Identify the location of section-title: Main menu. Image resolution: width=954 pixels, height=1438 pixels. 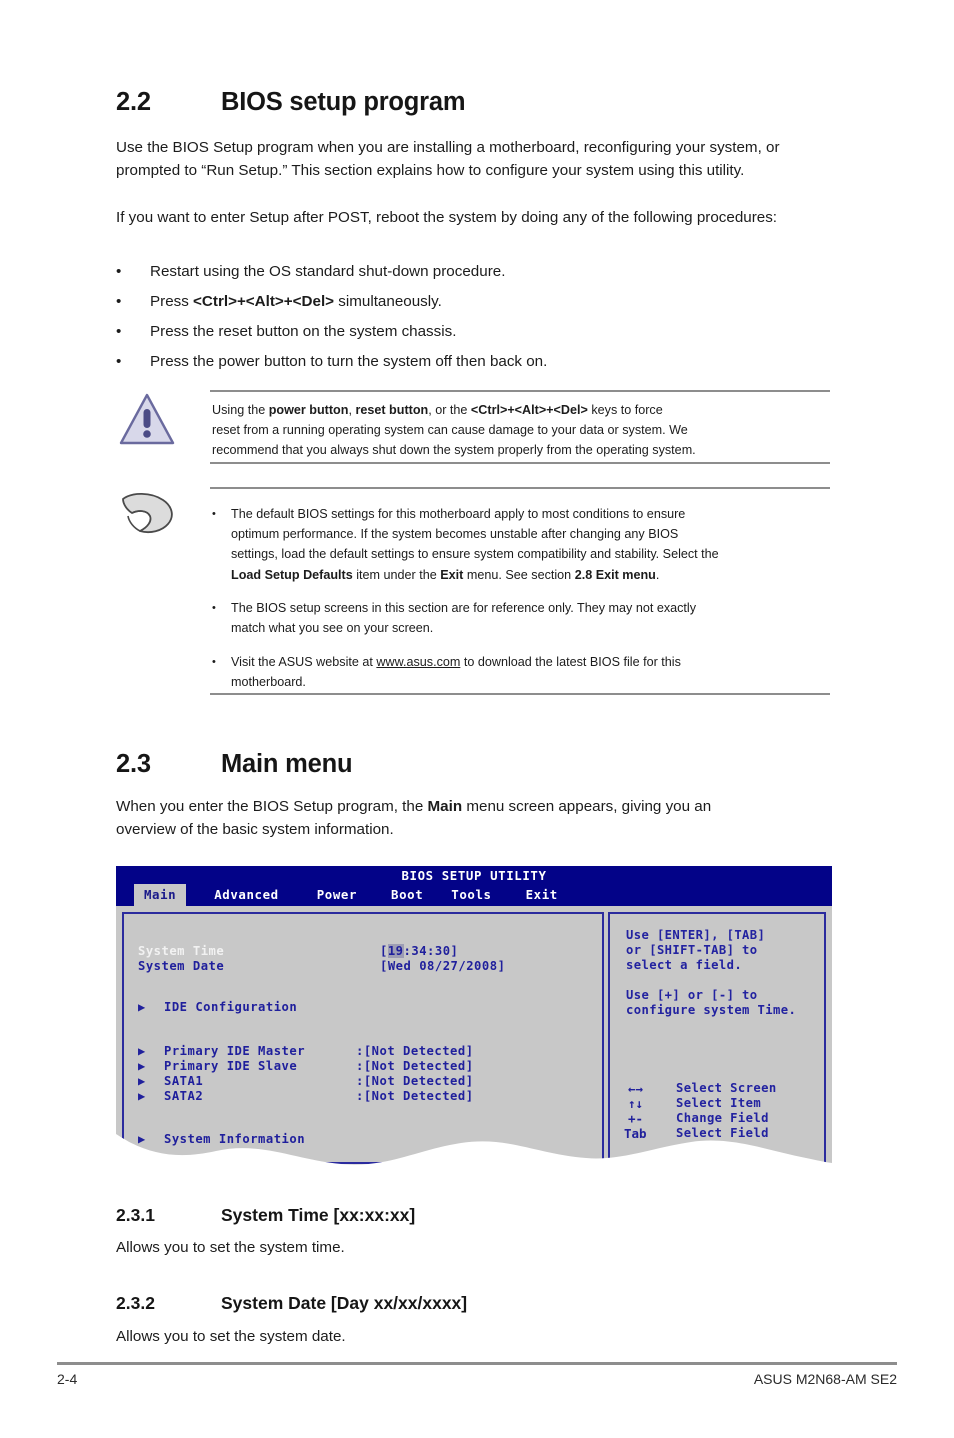
(287, 764).